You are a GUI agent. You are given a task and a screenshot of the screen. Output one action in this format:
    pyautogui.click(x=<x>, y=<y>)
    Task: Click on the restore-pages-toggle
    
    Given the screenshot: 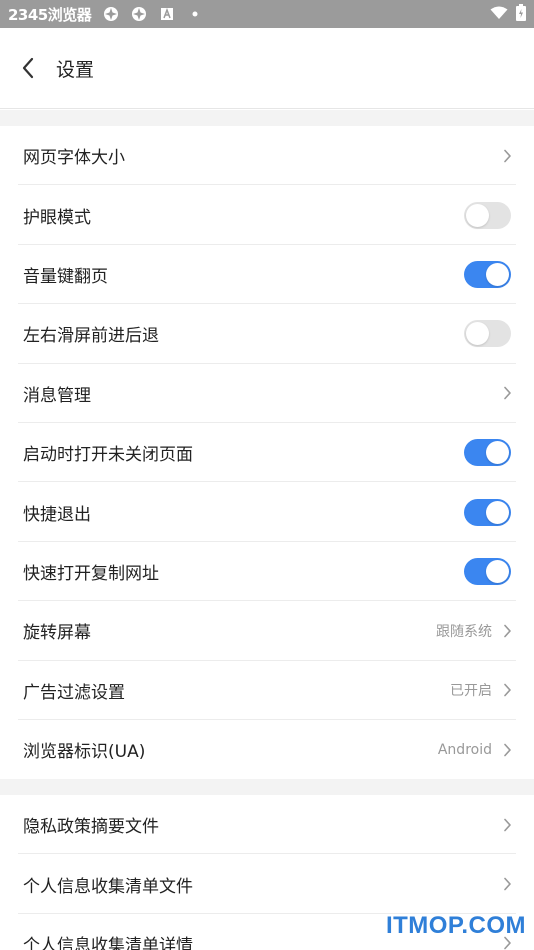 What is the action you would take?
    pyautogui.click(x=487, y=453)
    